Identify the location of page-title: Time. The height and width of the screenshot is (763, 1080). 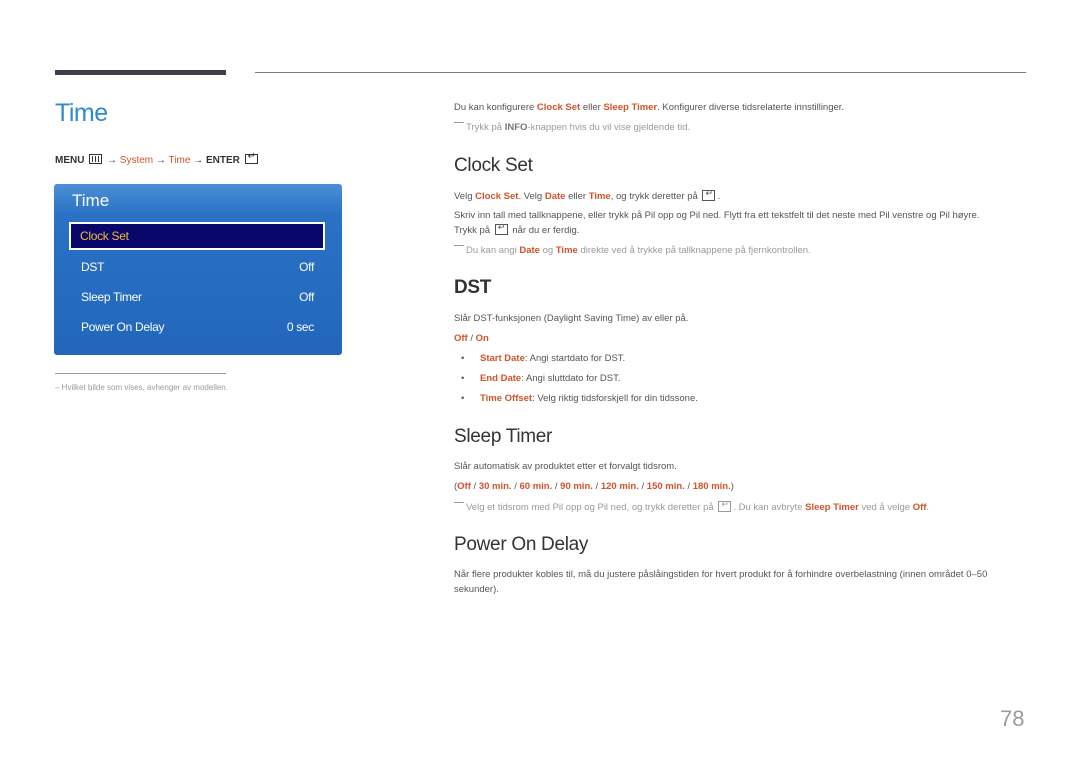
(81, 113).